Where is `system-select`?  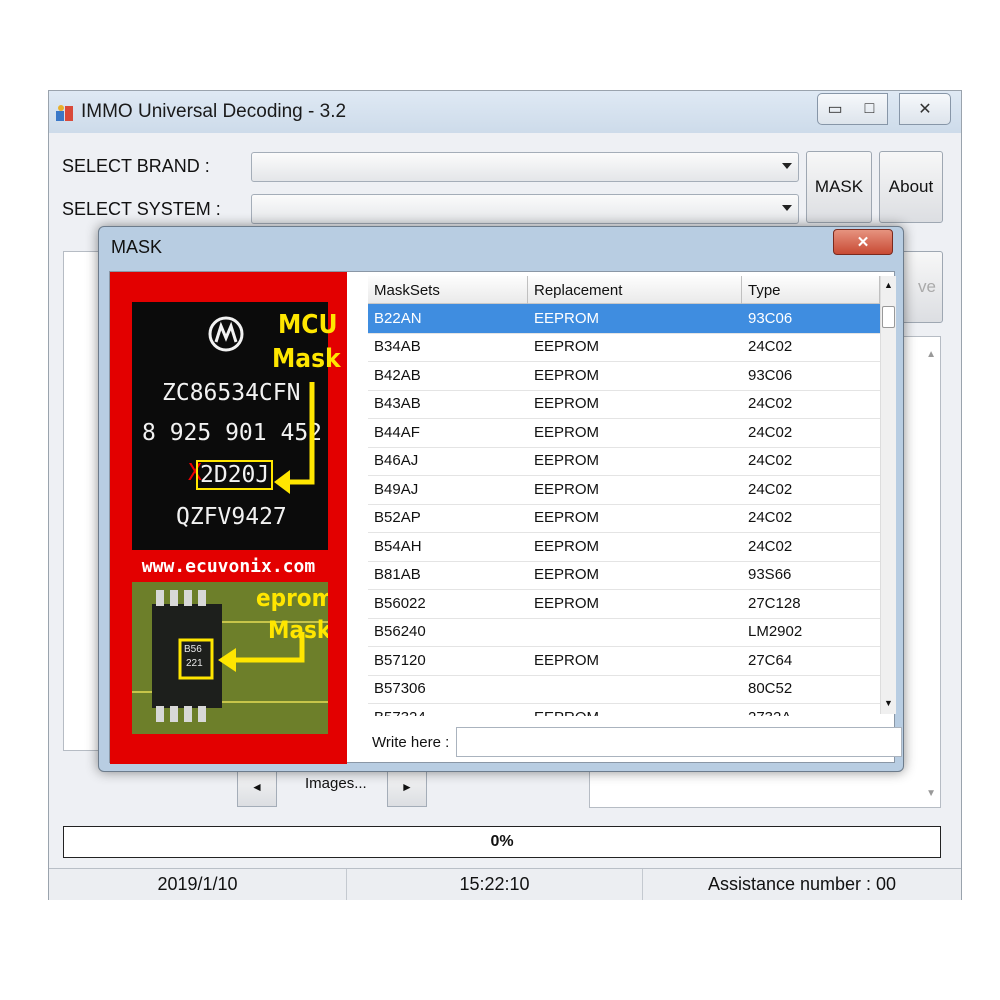
system-select is located at coordinates (525, 209).